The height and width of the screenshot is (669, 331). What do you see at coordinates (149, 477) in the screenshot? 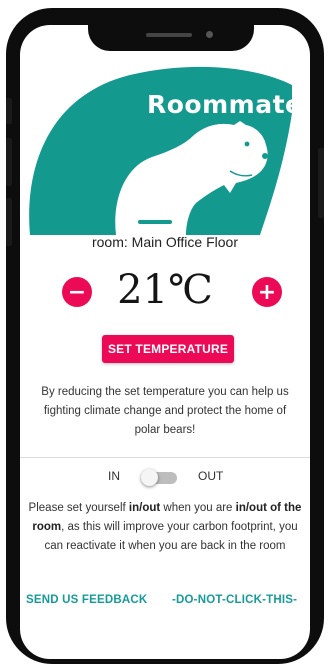
I see `toggle-thumb` at bounding box center [149, 477].